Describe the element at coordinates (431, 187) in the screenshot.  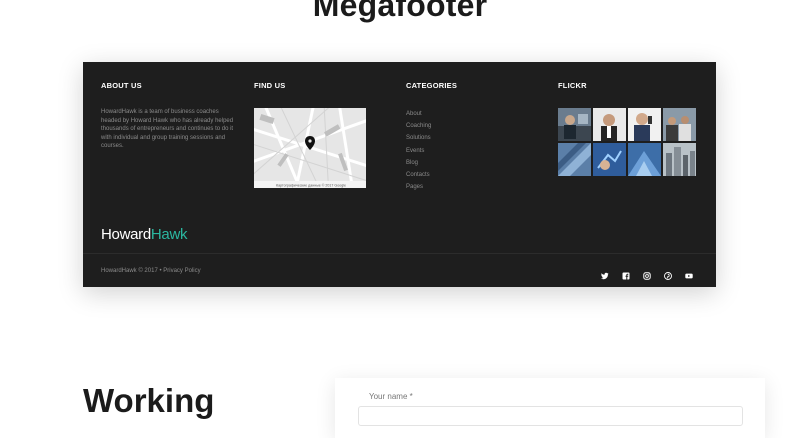
I see `category-link-pages: Pages` at that location.